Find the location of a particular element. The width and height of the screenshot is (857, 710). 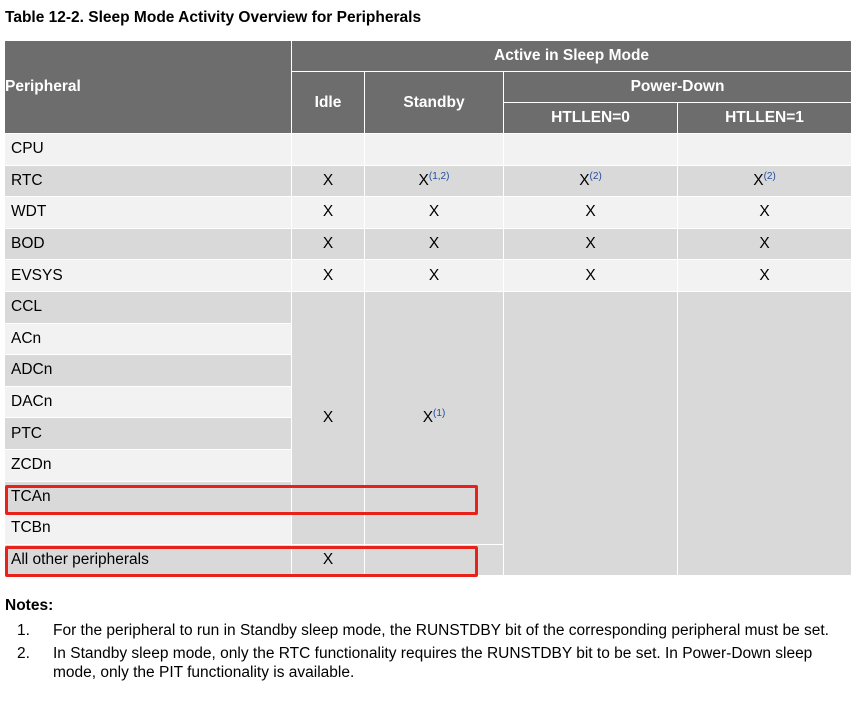

peripheral-name: EVSYS is located at coordinates (148, 275).